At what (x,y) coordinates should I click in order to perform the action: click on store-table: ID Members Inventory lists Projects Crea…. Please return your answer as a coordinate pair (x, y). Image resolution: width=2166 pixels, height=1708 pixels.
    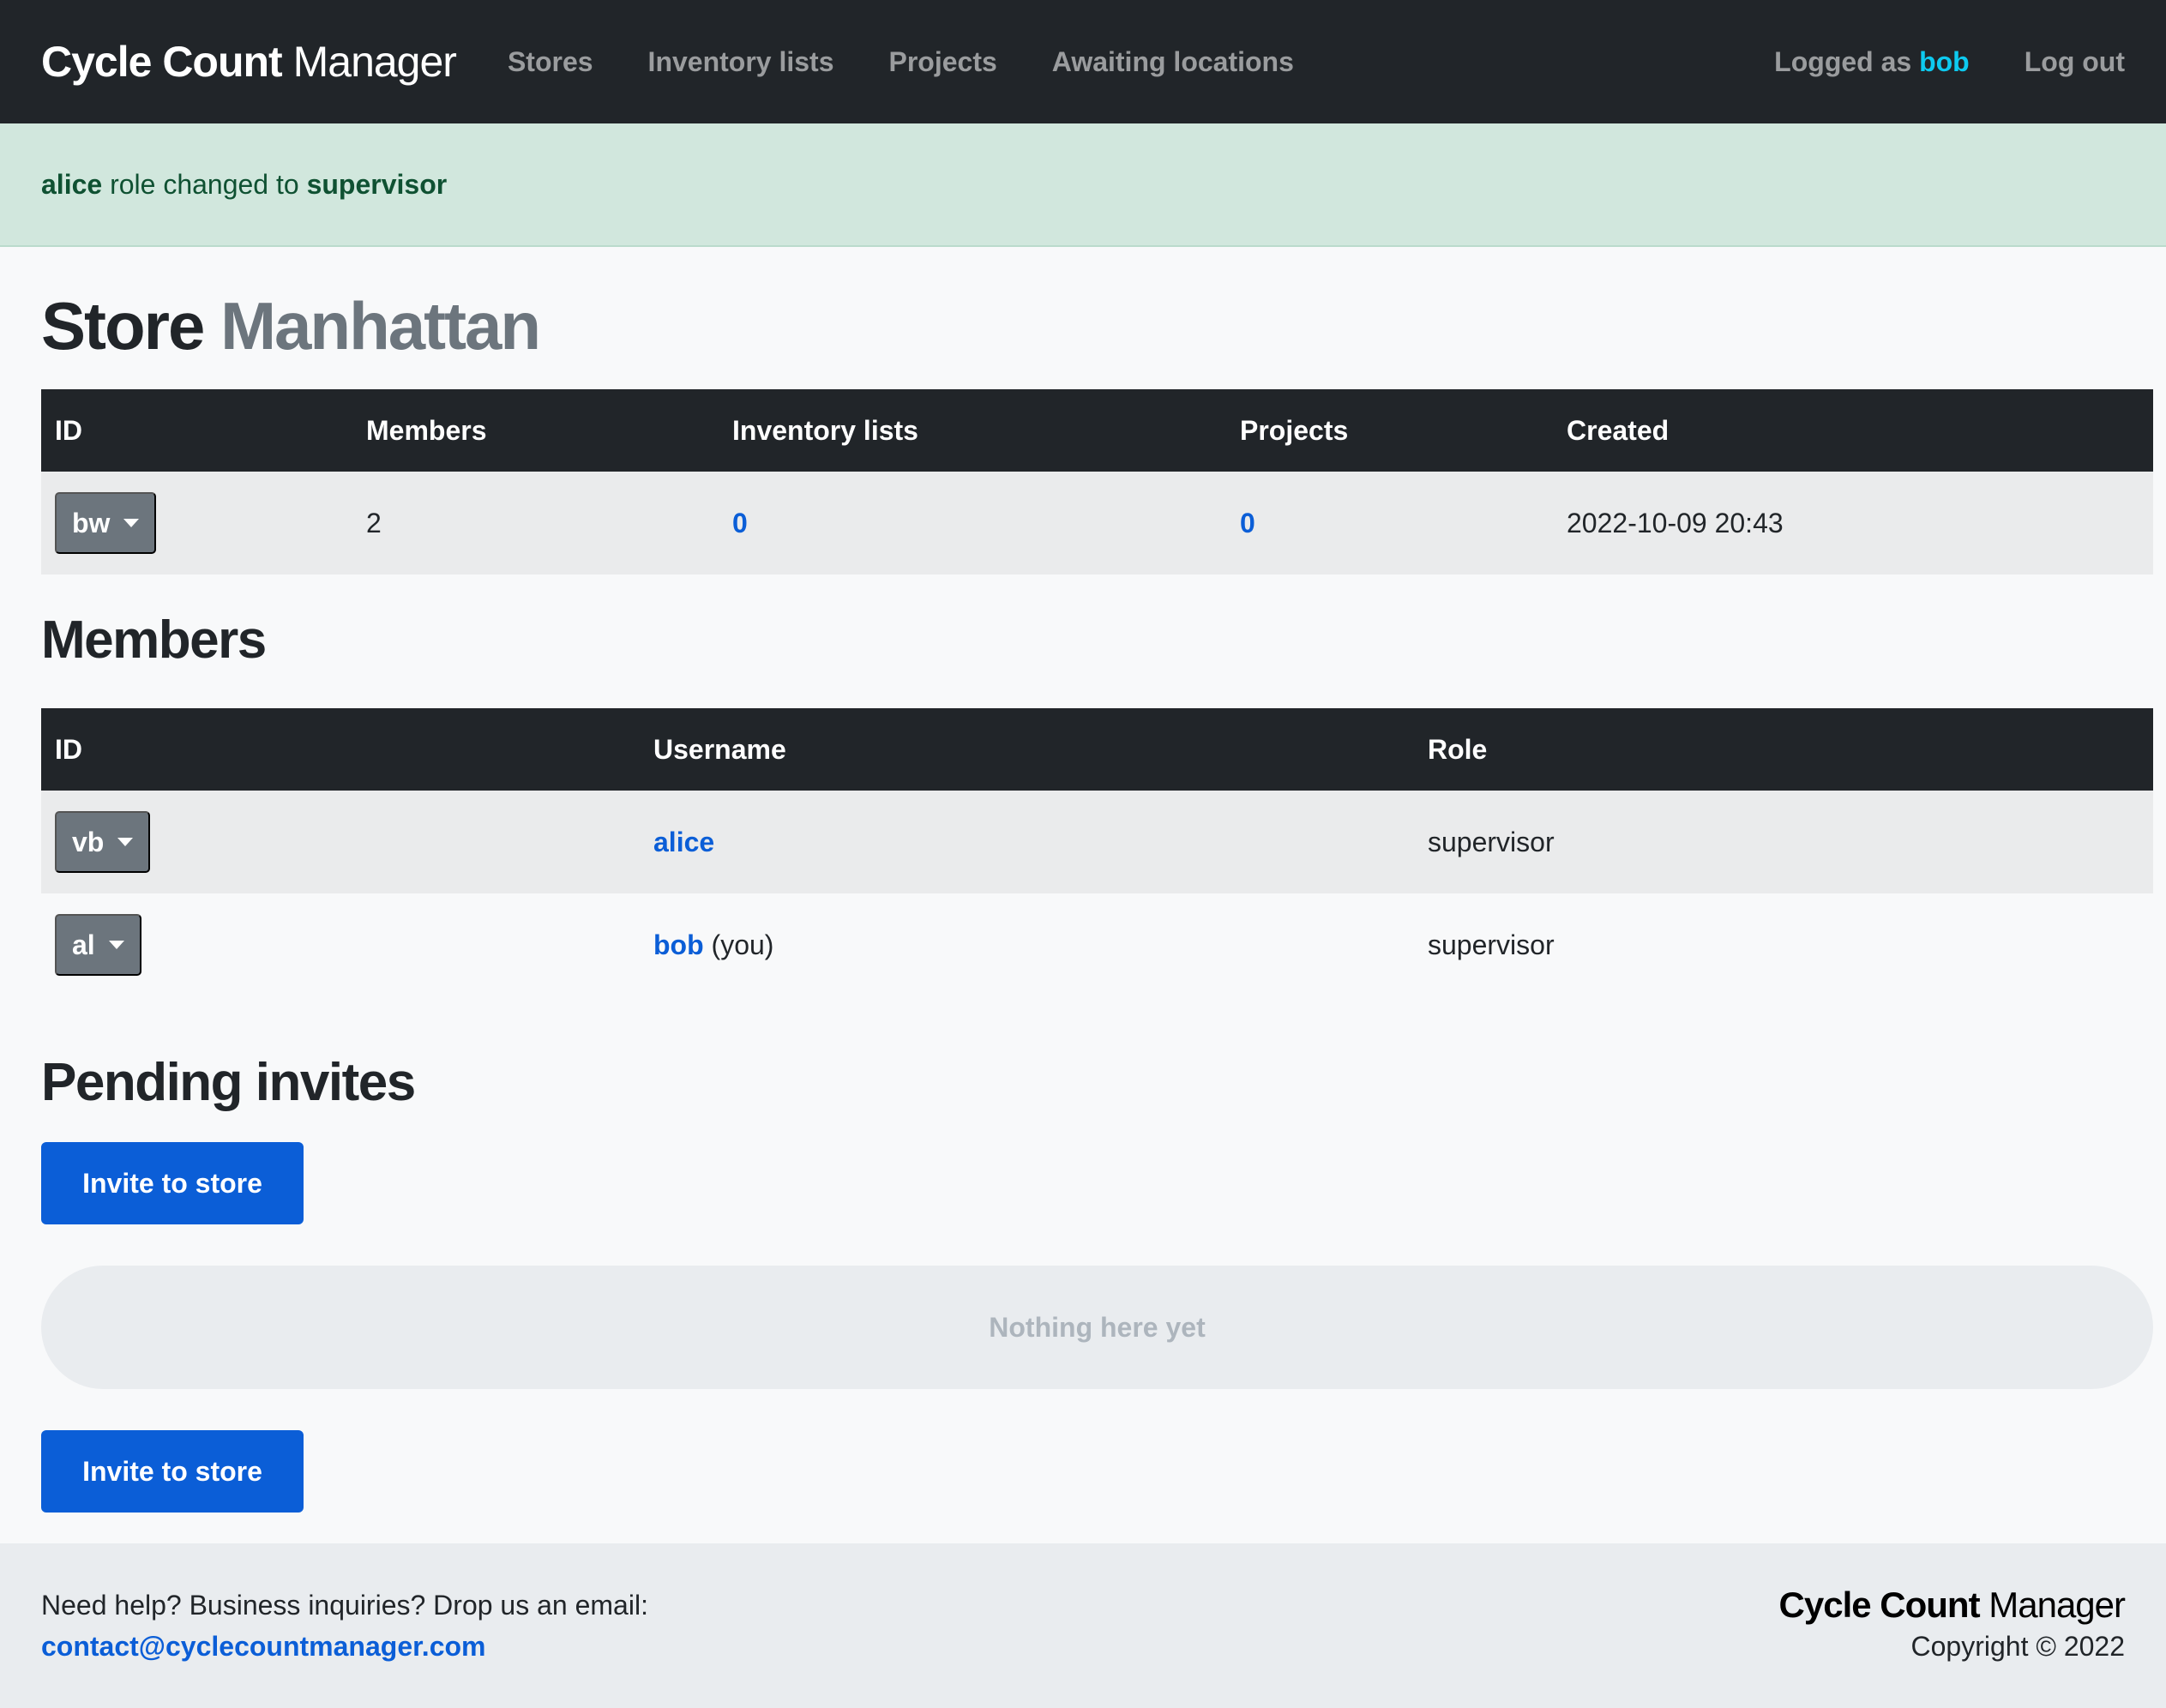
    Looking at the image, I should click on (1097, 481).